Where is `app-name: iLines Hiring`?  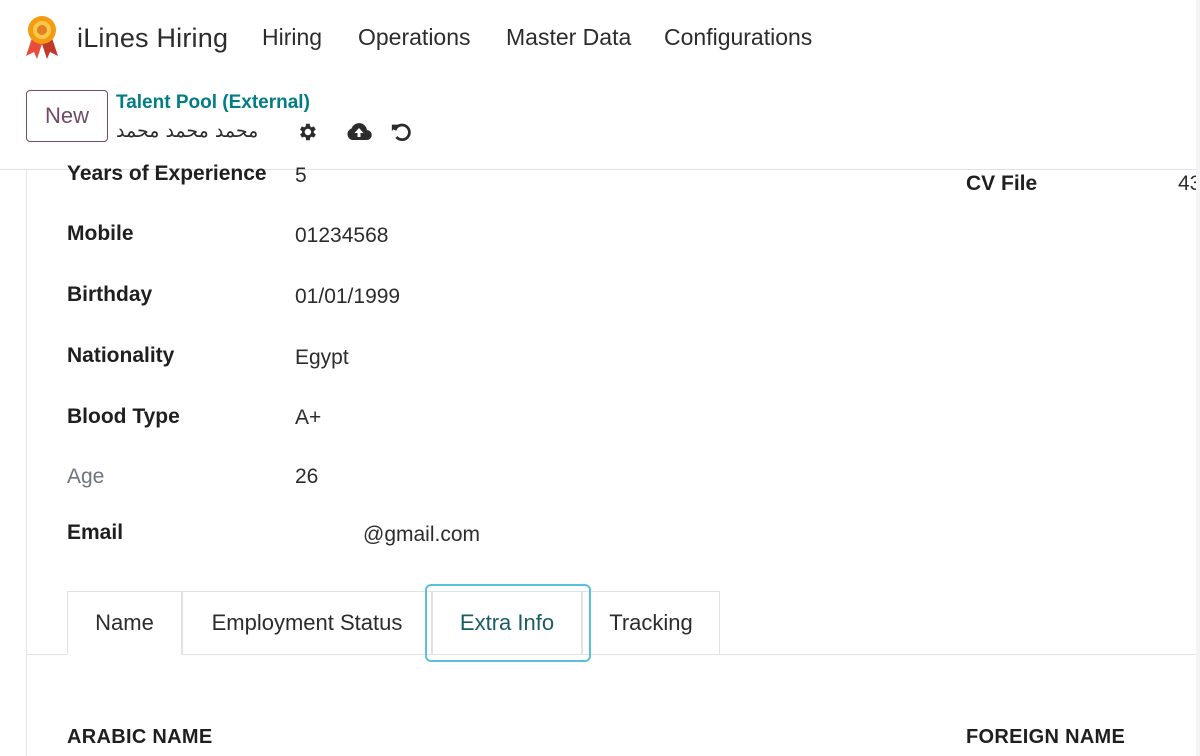
app-name: iLines Hiring is located at coordinates (152, 38).